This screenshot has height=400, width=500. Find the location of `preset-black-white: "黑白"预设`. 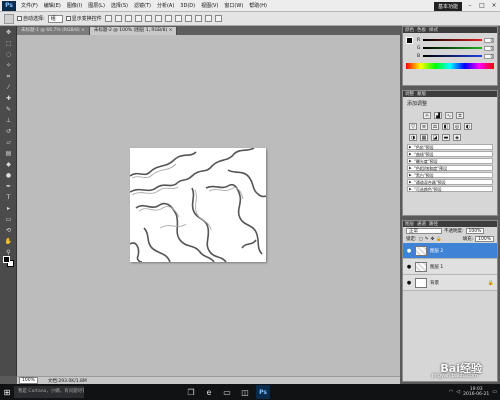

preset-black-white: "黑白"预设 is located at coordinates (450, 175).